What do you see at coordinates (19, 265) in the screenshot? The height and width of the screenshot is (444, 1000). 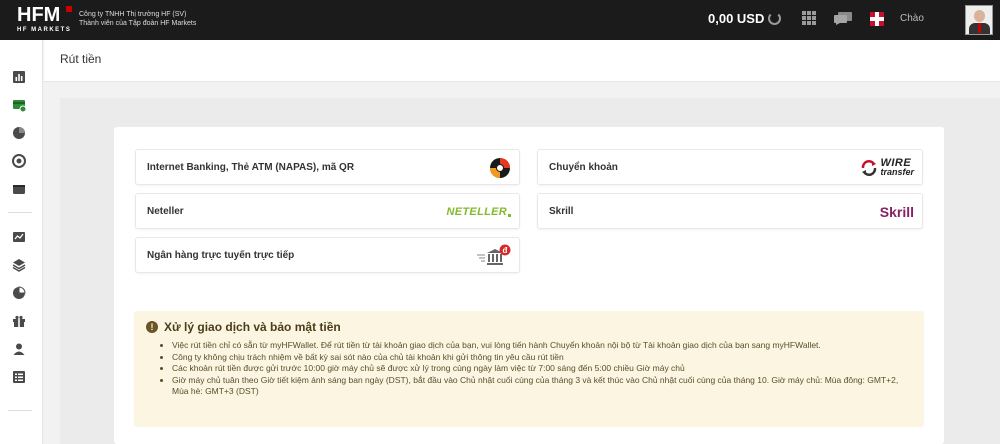 I see `layers-icon` at bounding box center [19, 265].